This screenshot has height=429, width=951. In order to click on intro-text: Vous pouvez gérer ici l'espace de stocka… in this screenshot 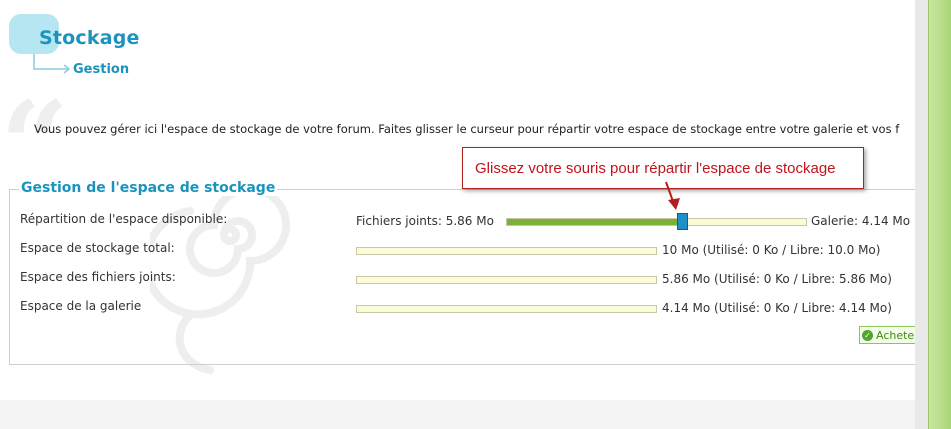, I will do `click(467, 129)`.